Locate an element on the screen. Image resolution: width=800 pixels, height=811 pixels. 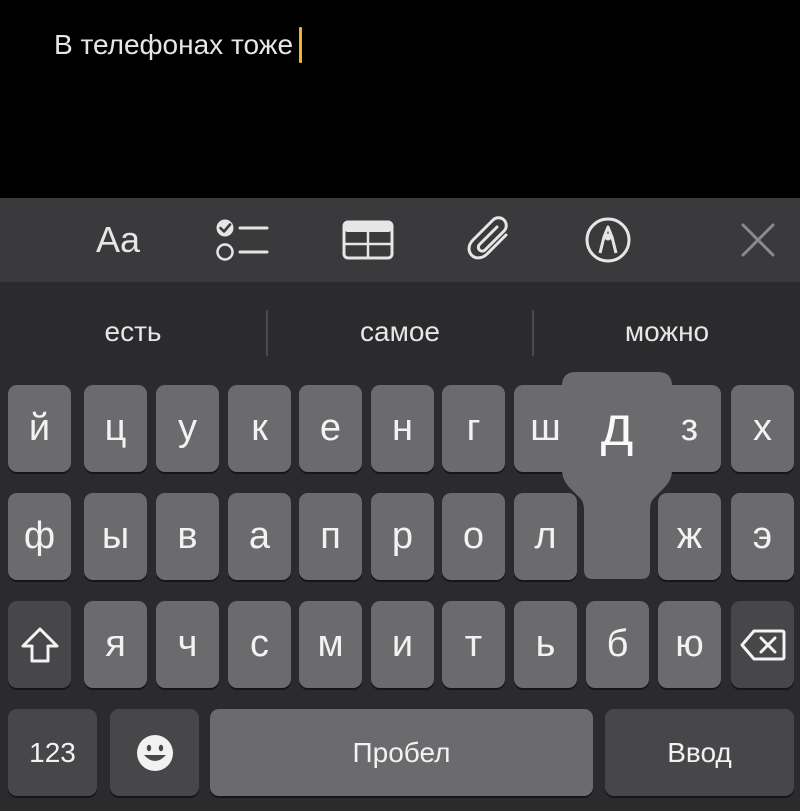
emoji-icon is located at coordinates (154, 752).